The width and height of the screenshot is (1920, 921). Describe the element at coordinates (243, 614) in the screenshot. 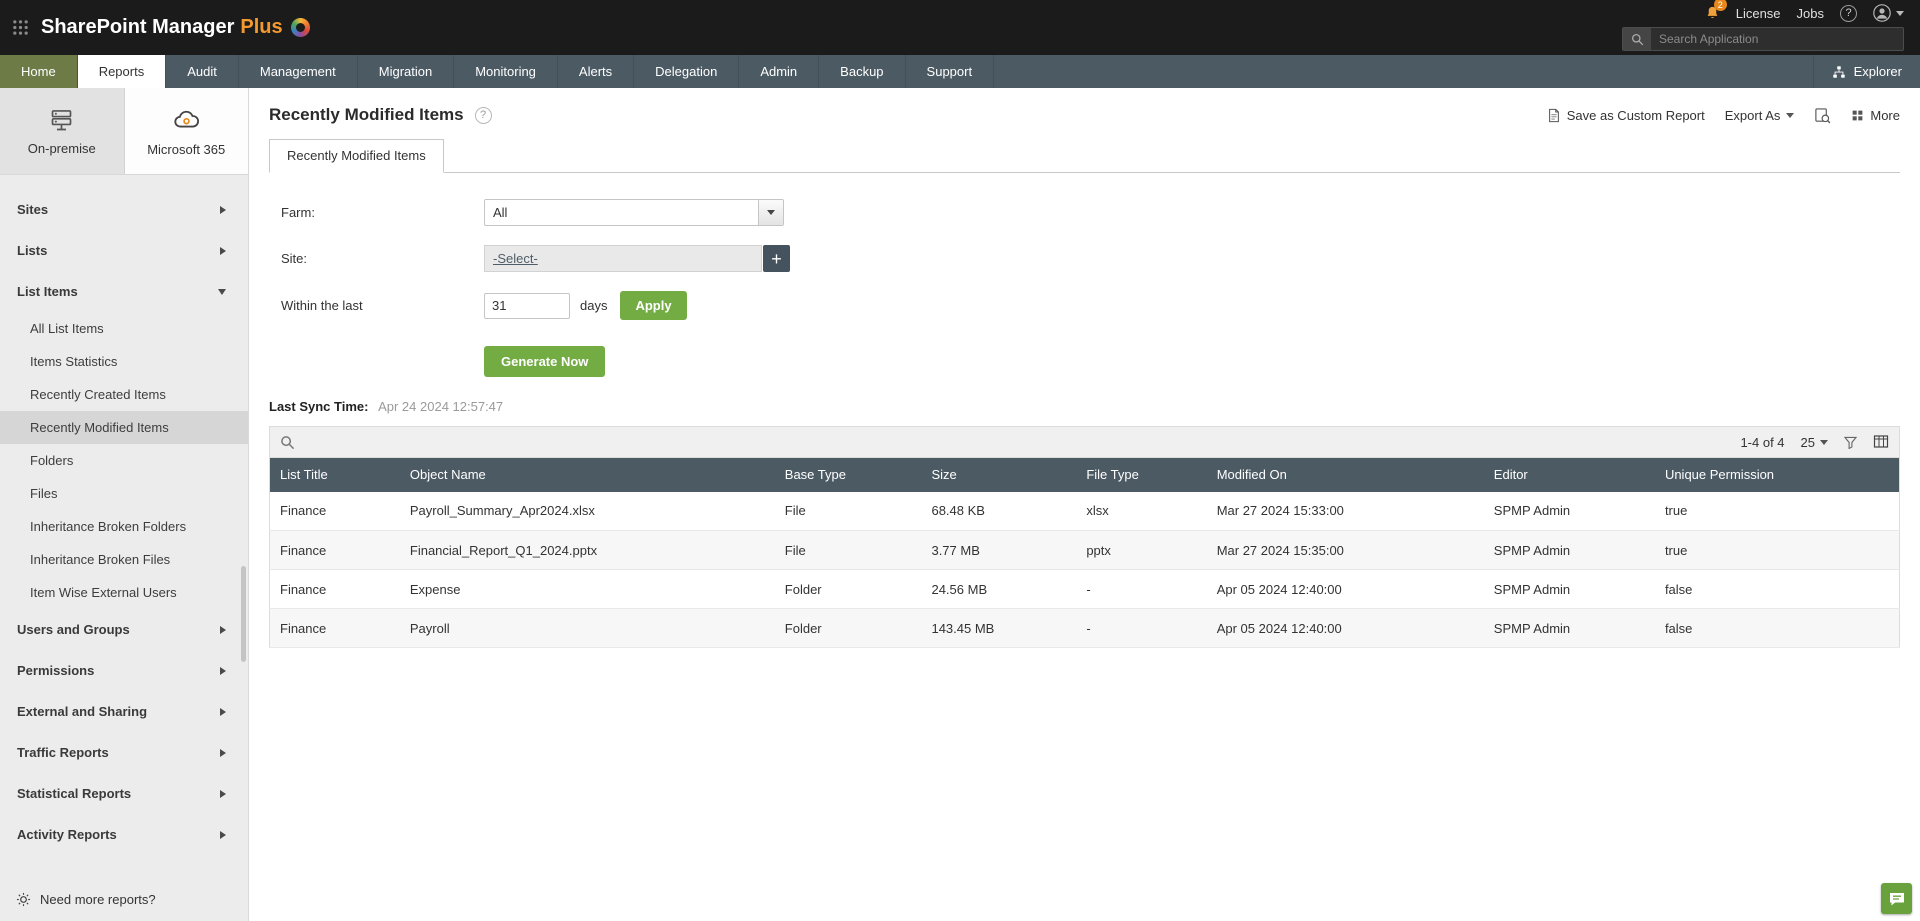

I see `sidebar-scrollbar` at that location.